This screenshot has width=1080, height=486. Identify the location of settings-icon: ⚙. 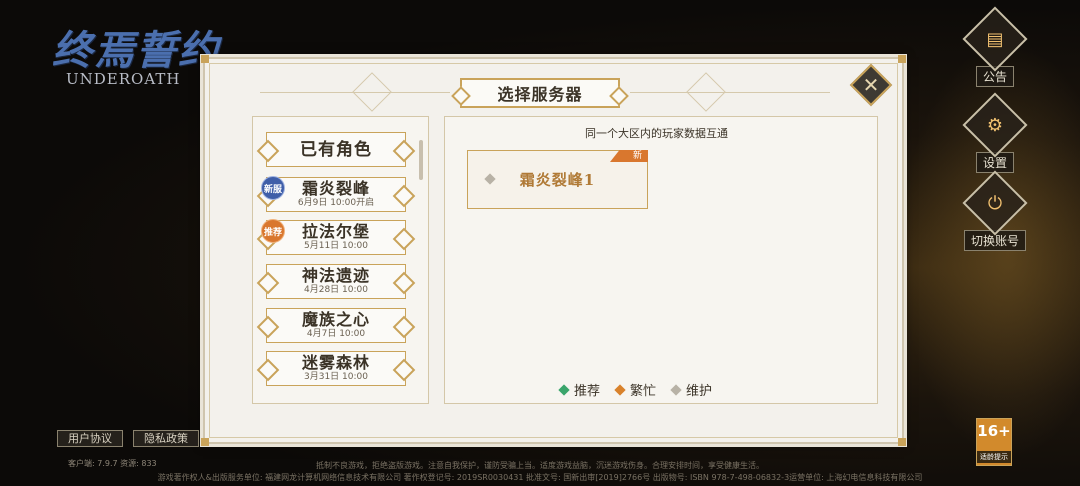
(995, 125).